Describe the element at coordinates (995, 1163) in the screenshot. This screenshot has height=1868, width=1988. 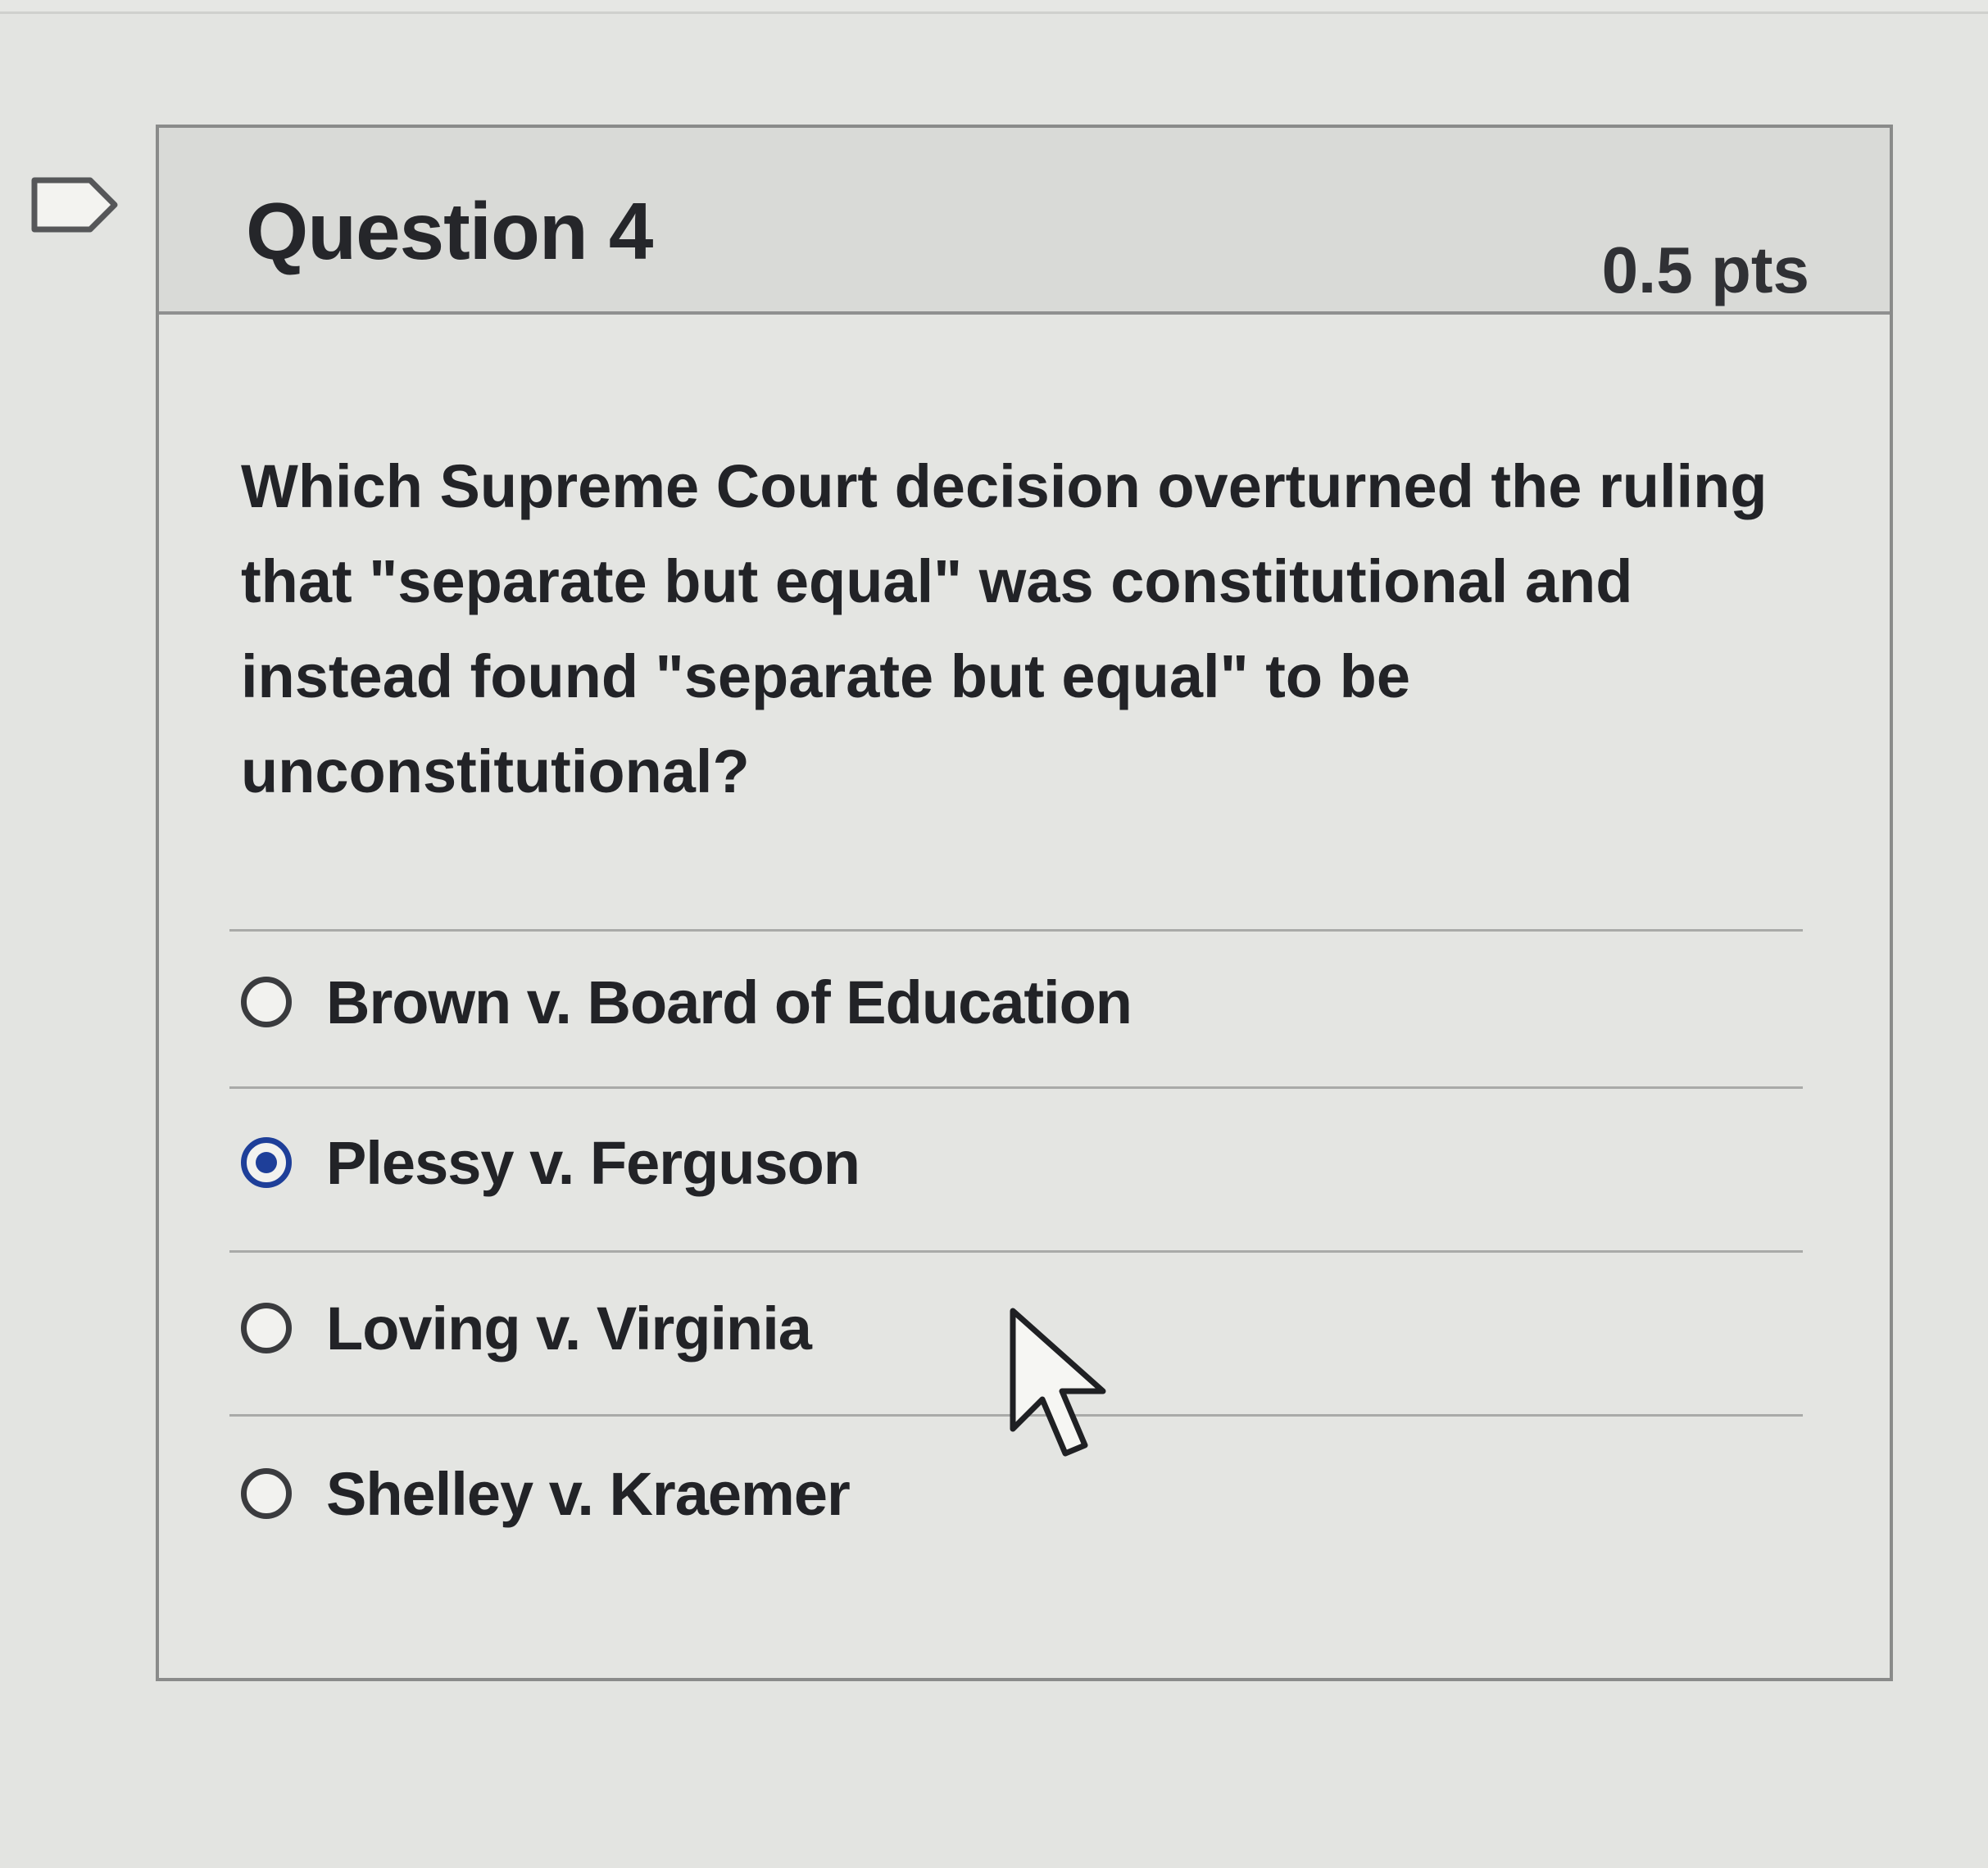
I see `answer-option-plessy-v-ferguson: Plessy v. Ferguson` at that location.